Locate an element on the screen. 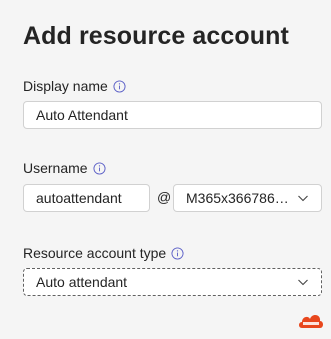 The image size is (331, 339). display-name-label: Display name is located at coordinates (65, 86).